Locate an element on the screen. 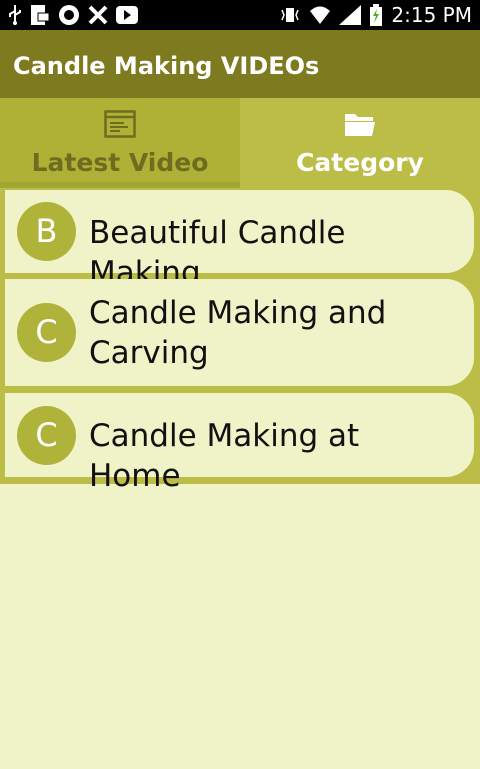 The width and height of the screenshot is (480, 769). app-icon is located at coordinates (69, 15).